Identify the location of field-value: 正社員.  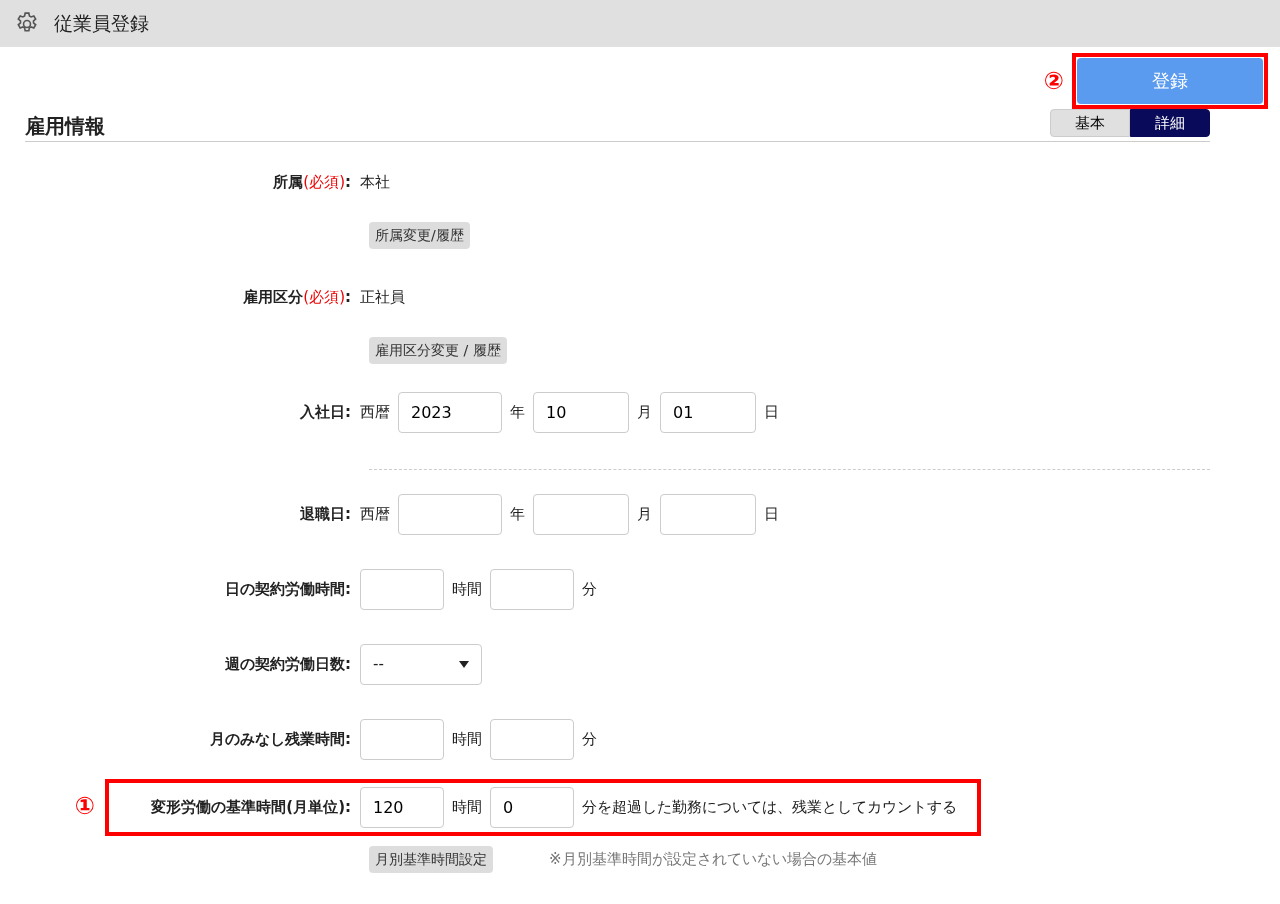
(382, 297).